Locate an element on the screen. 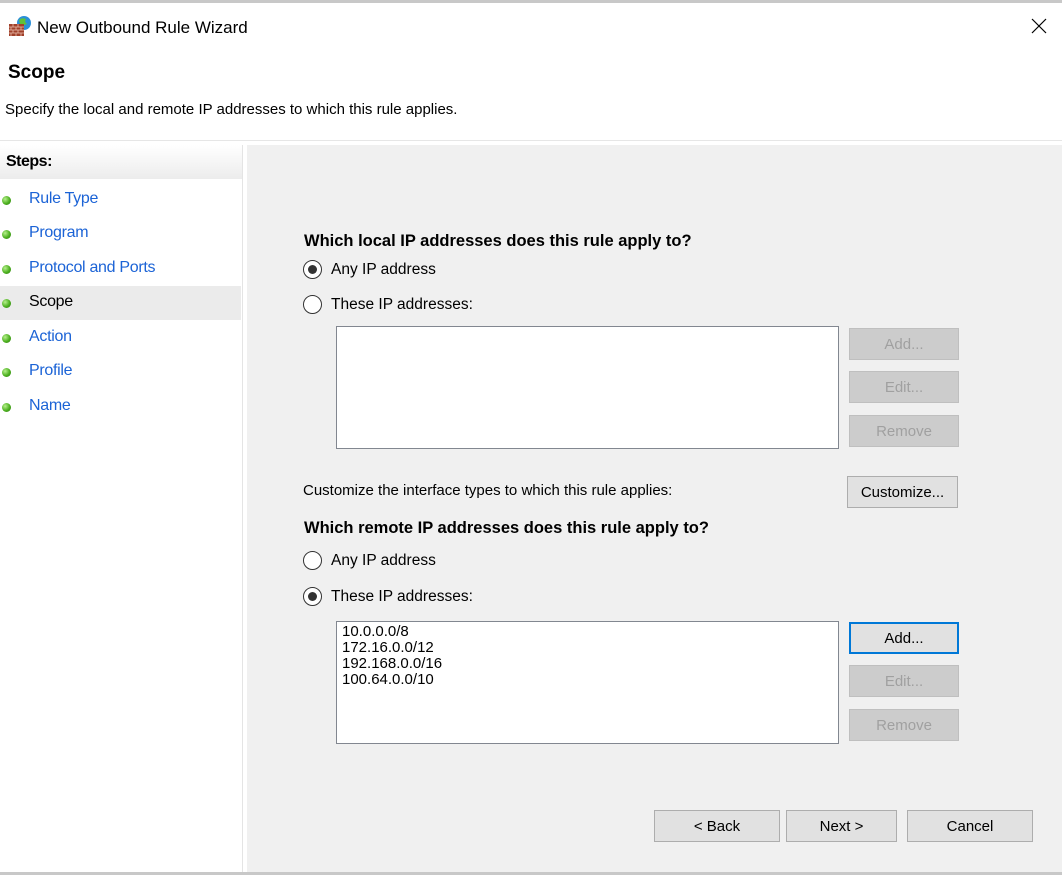 The image size is (1062, 875). close-button is located at coordinates (1039, 26).